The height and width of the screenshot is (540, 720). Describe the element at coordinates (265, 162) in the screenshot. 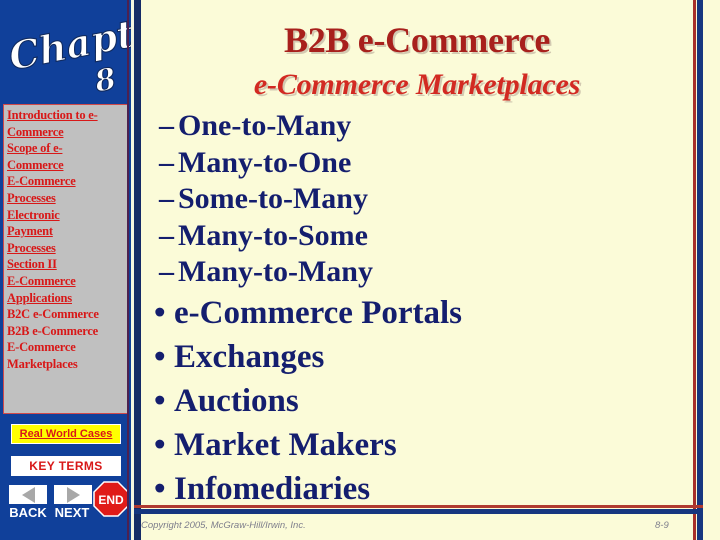

I see `sub-bullet-label: Many-to-One` at that location.